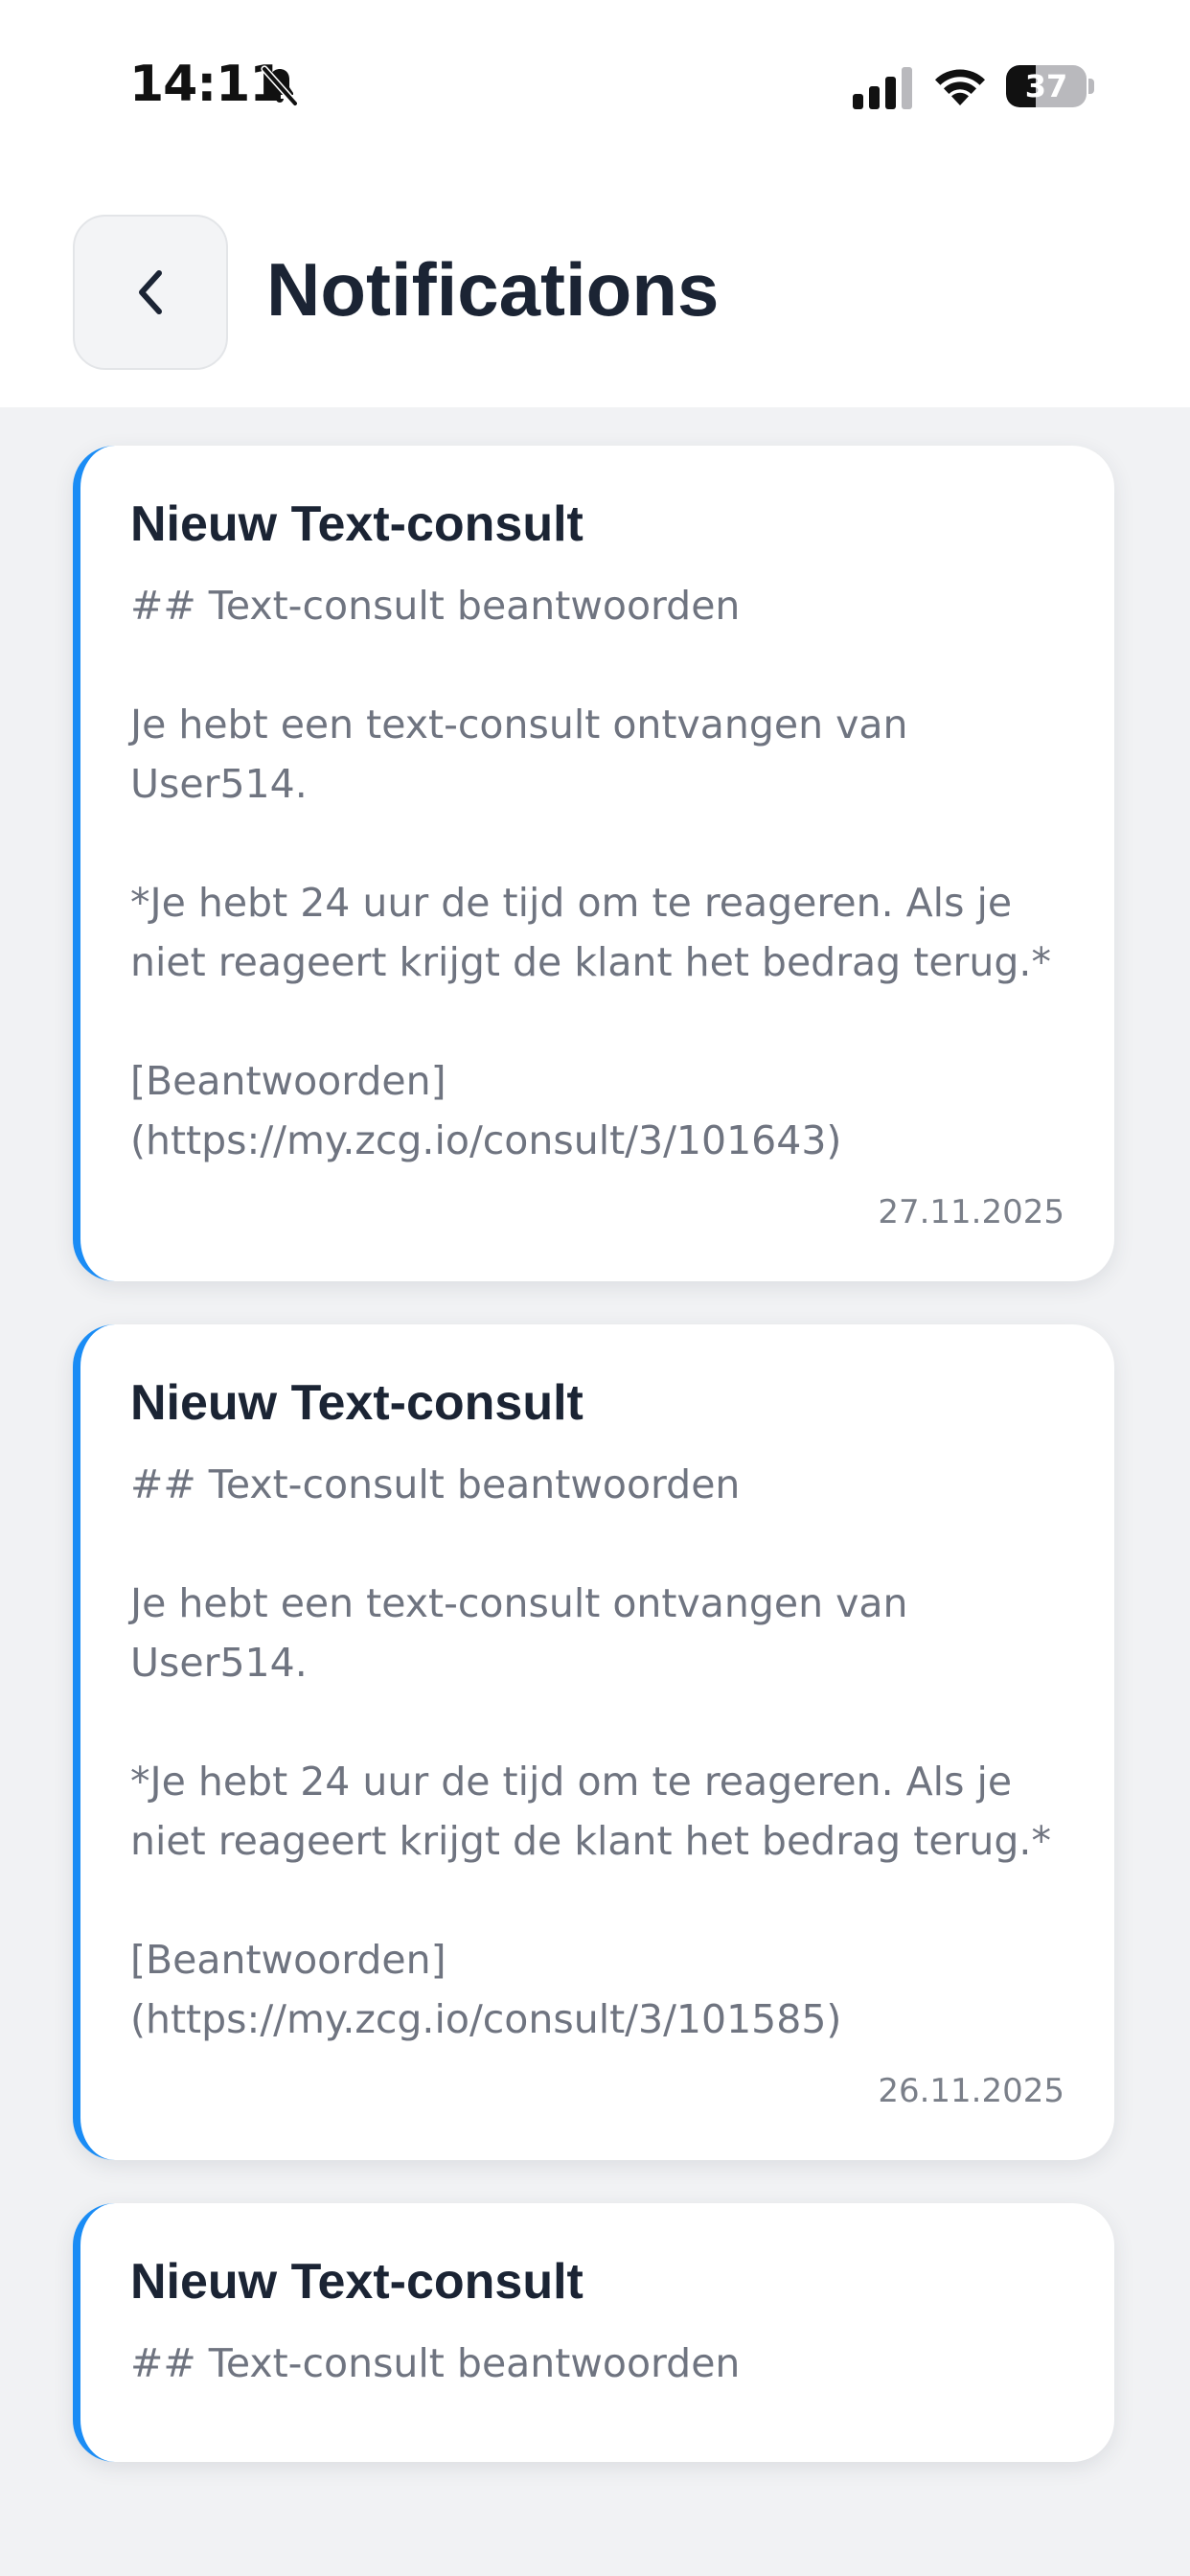  I want to click on header: Notifications, so click(595, 289).